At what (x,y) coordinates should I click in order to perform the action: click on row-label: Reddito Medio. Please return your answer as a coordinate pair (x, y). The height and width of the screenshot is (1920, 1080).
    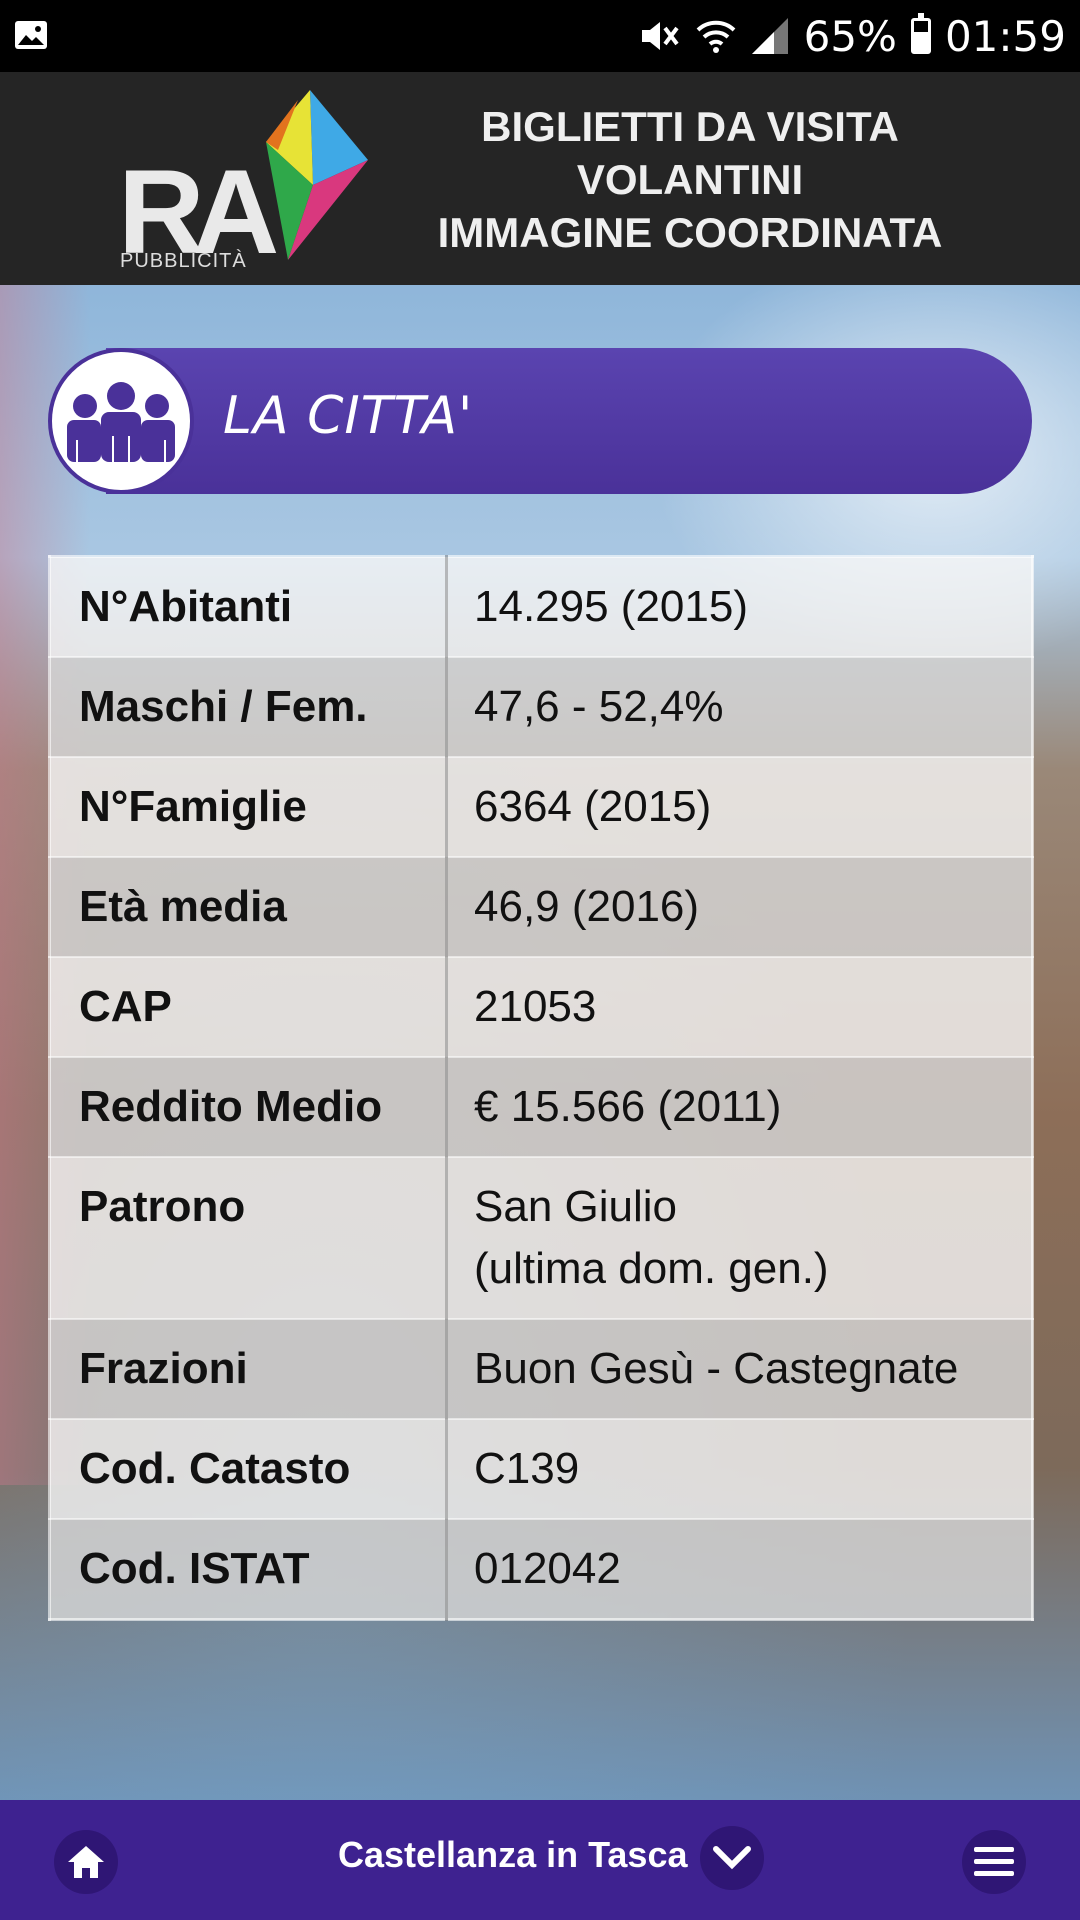
    Looking at the image, I should click on (248, 1107).